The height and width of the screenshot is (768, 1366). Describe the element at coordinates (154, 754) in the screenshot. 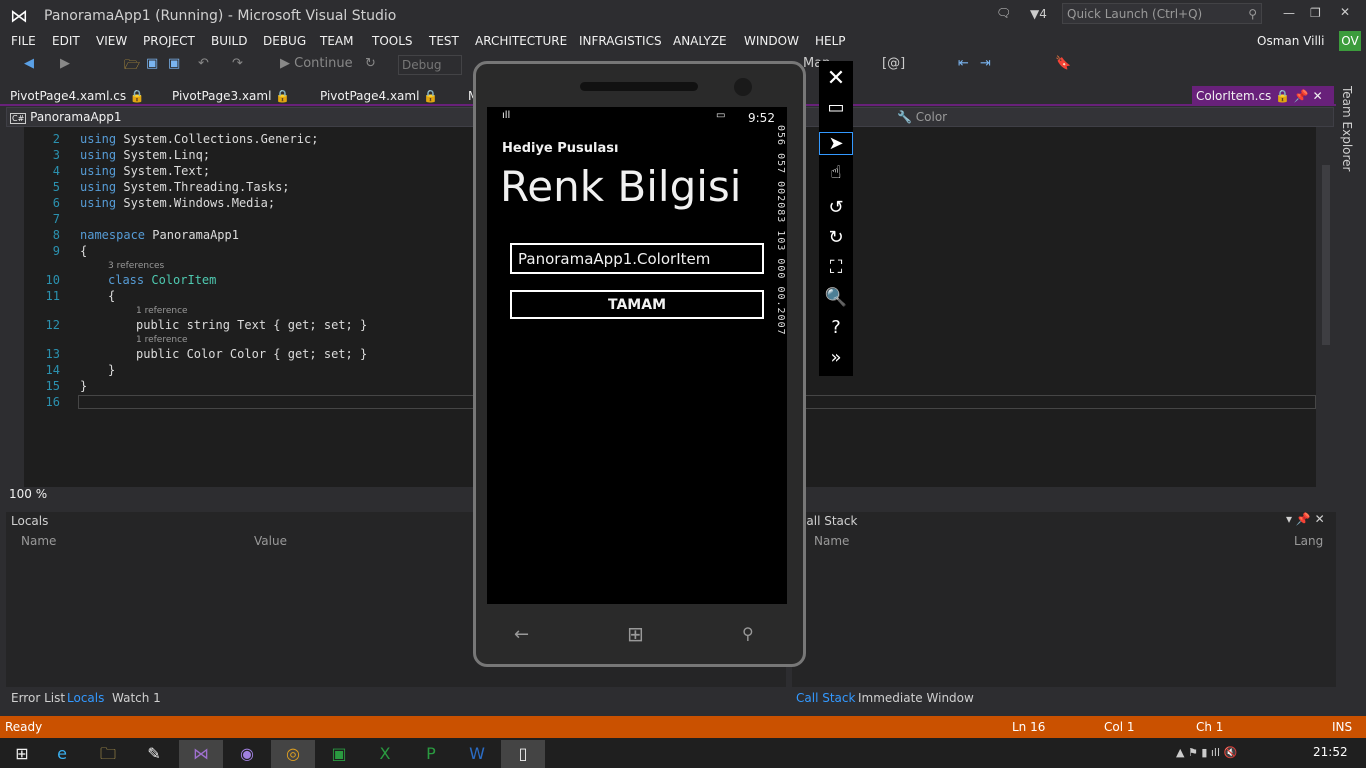

I see `app-icon: ✎` at that location.